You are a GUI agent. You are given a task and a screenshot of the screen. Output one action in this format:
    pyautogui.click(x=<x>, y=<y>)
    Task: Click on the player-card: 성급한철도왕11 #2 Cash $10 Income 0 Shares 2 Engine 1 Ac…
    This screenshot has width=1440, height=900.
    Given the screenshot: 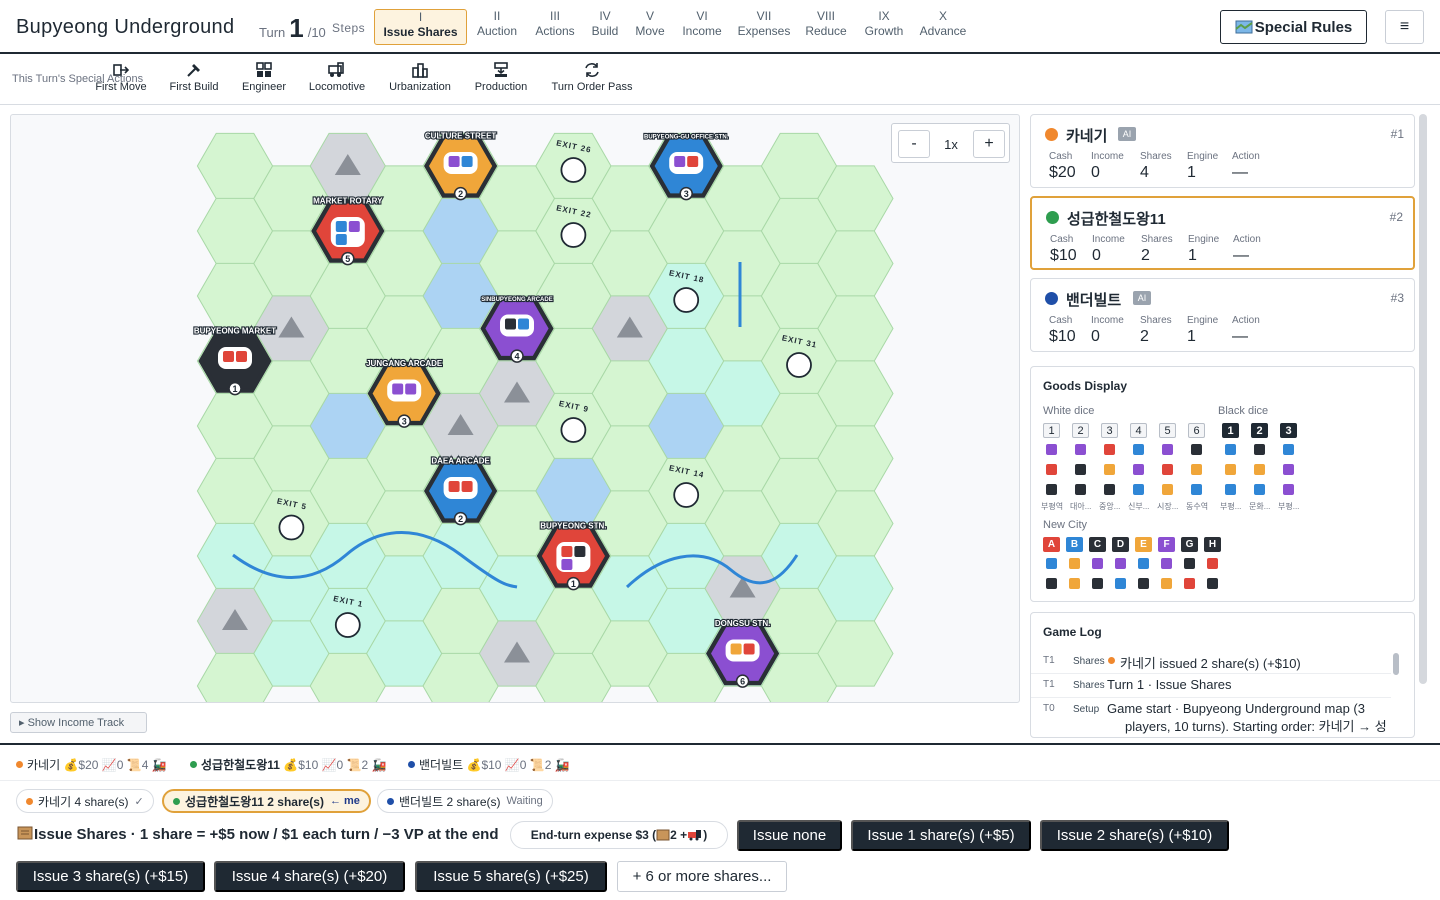 What is the action you would take?
    pyautogui.click(x=1222, y=233)
    